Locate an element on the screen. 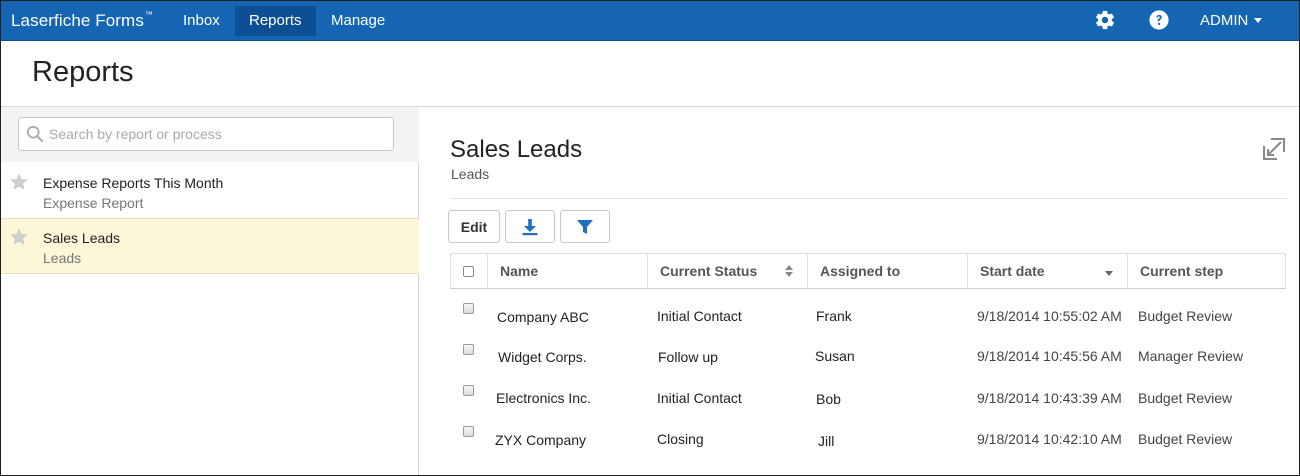 The height and width of the screenshot is (476, 1300). user-menu: ADMIN is located at coordinates (1231, 20).